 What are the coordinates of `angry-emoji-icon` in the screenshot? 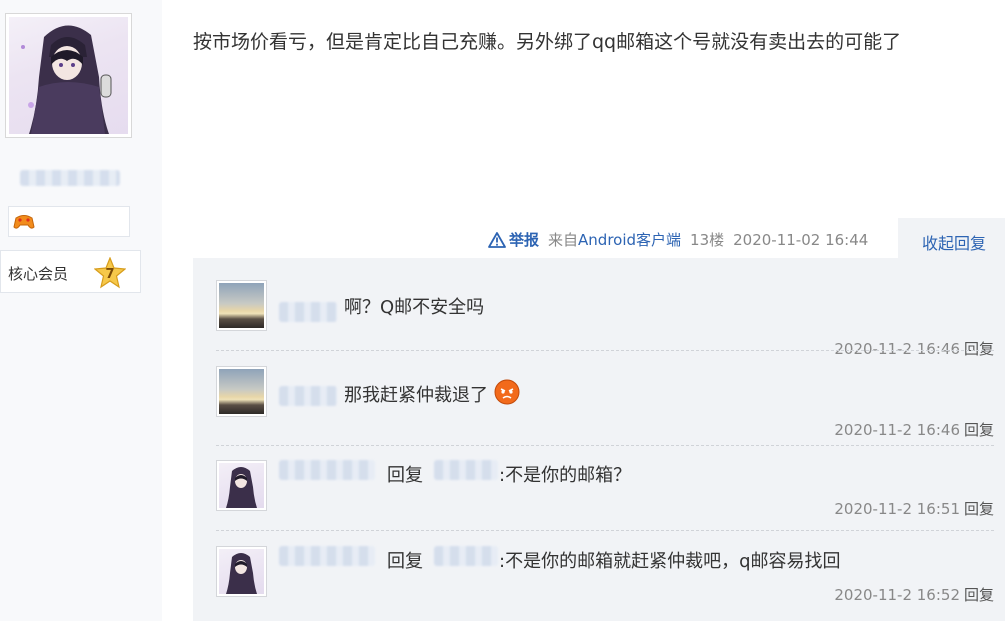 It's located at (507, 392).